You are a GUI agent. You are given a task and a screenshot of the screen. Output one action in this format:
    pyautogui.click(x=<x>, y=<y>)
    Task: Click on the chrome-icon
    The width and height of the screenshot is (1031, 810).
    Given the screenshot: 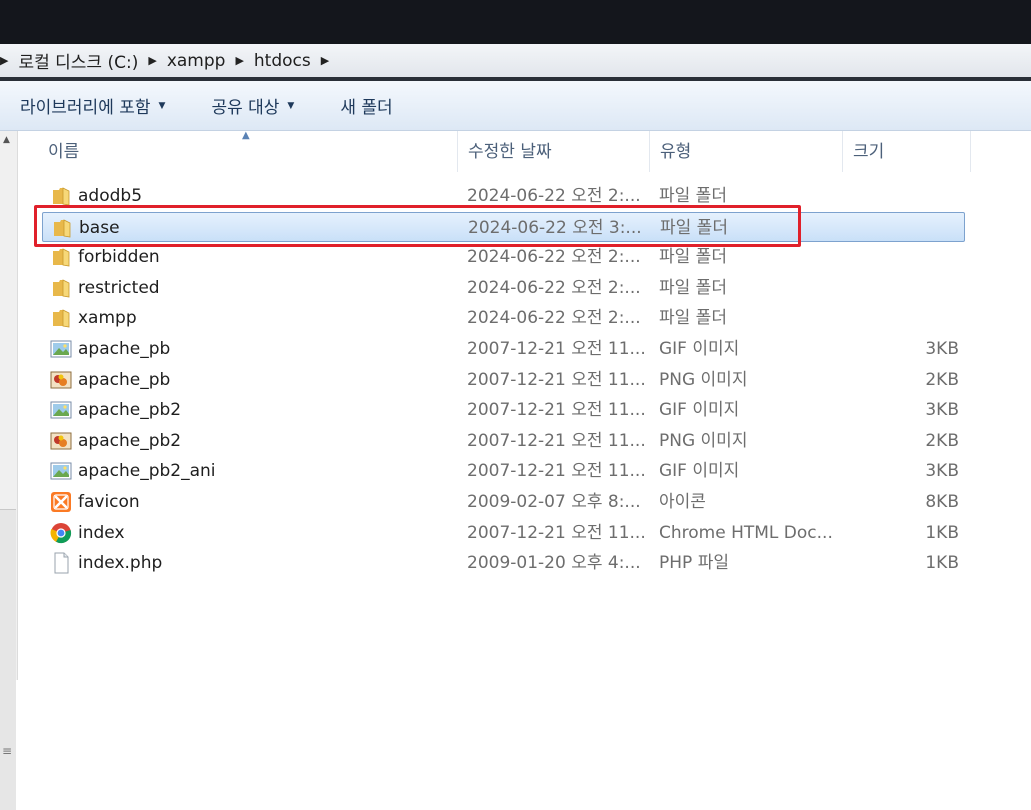 What is the action you would take?
    pyautogui.click(x=61, y=533)
    